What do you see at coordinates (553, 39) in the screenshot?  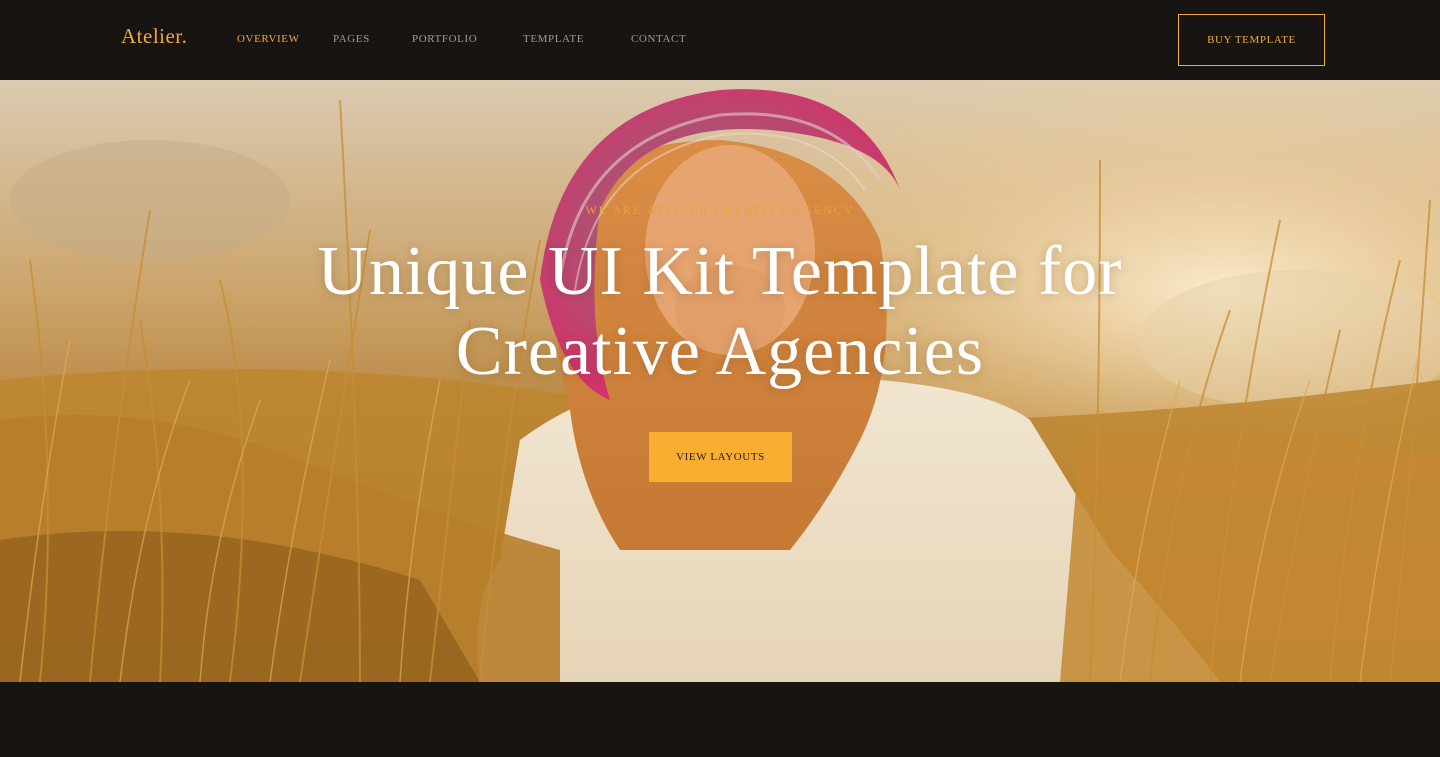 I see `nav-item-template: TEMPLATE` at bounding box center [553, 39].